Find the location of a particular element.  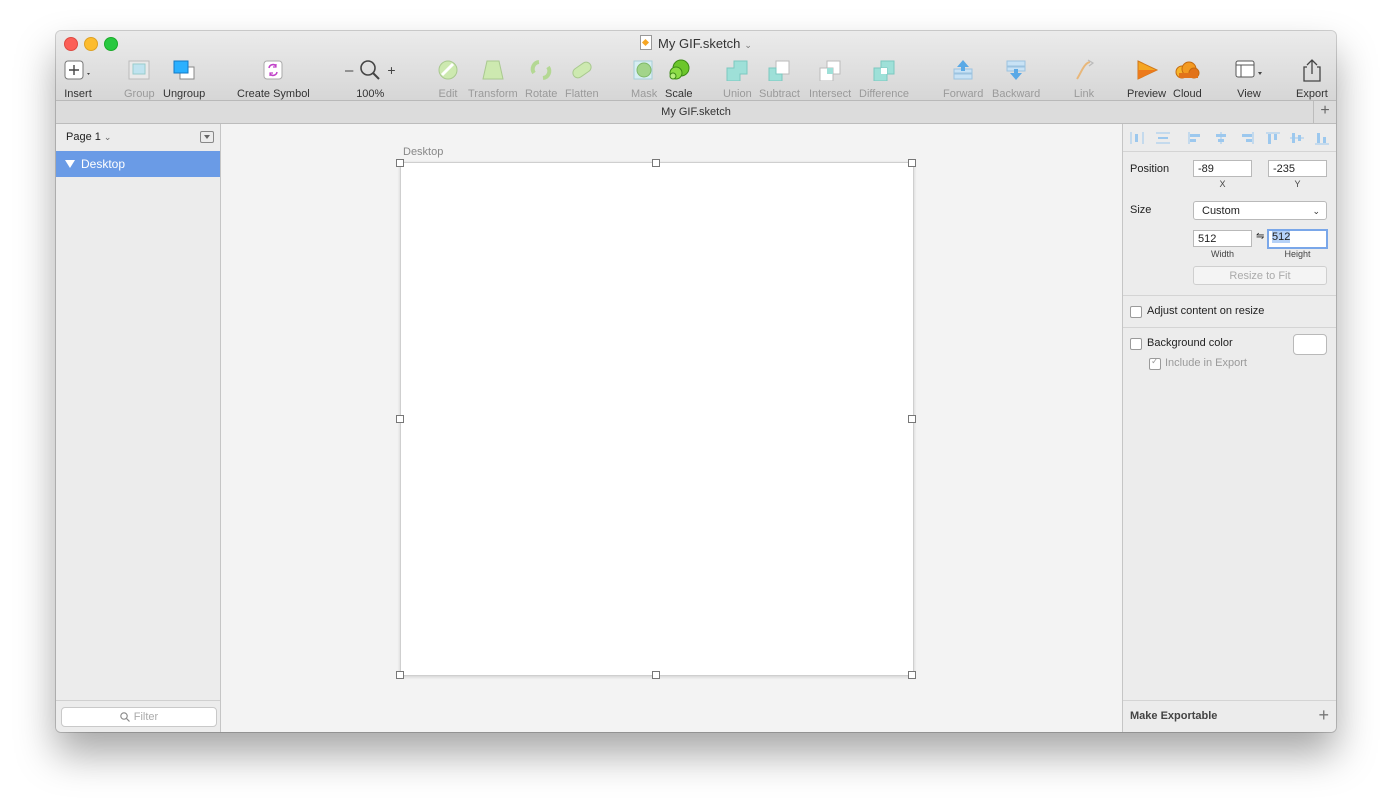

backward-button: Backward is located at coordinates (1016, 79).